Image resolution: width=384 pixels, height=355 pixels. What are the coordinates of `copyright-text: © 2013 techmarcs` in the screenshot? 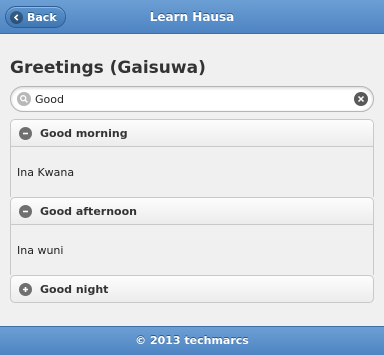 It's located at (192, 340).